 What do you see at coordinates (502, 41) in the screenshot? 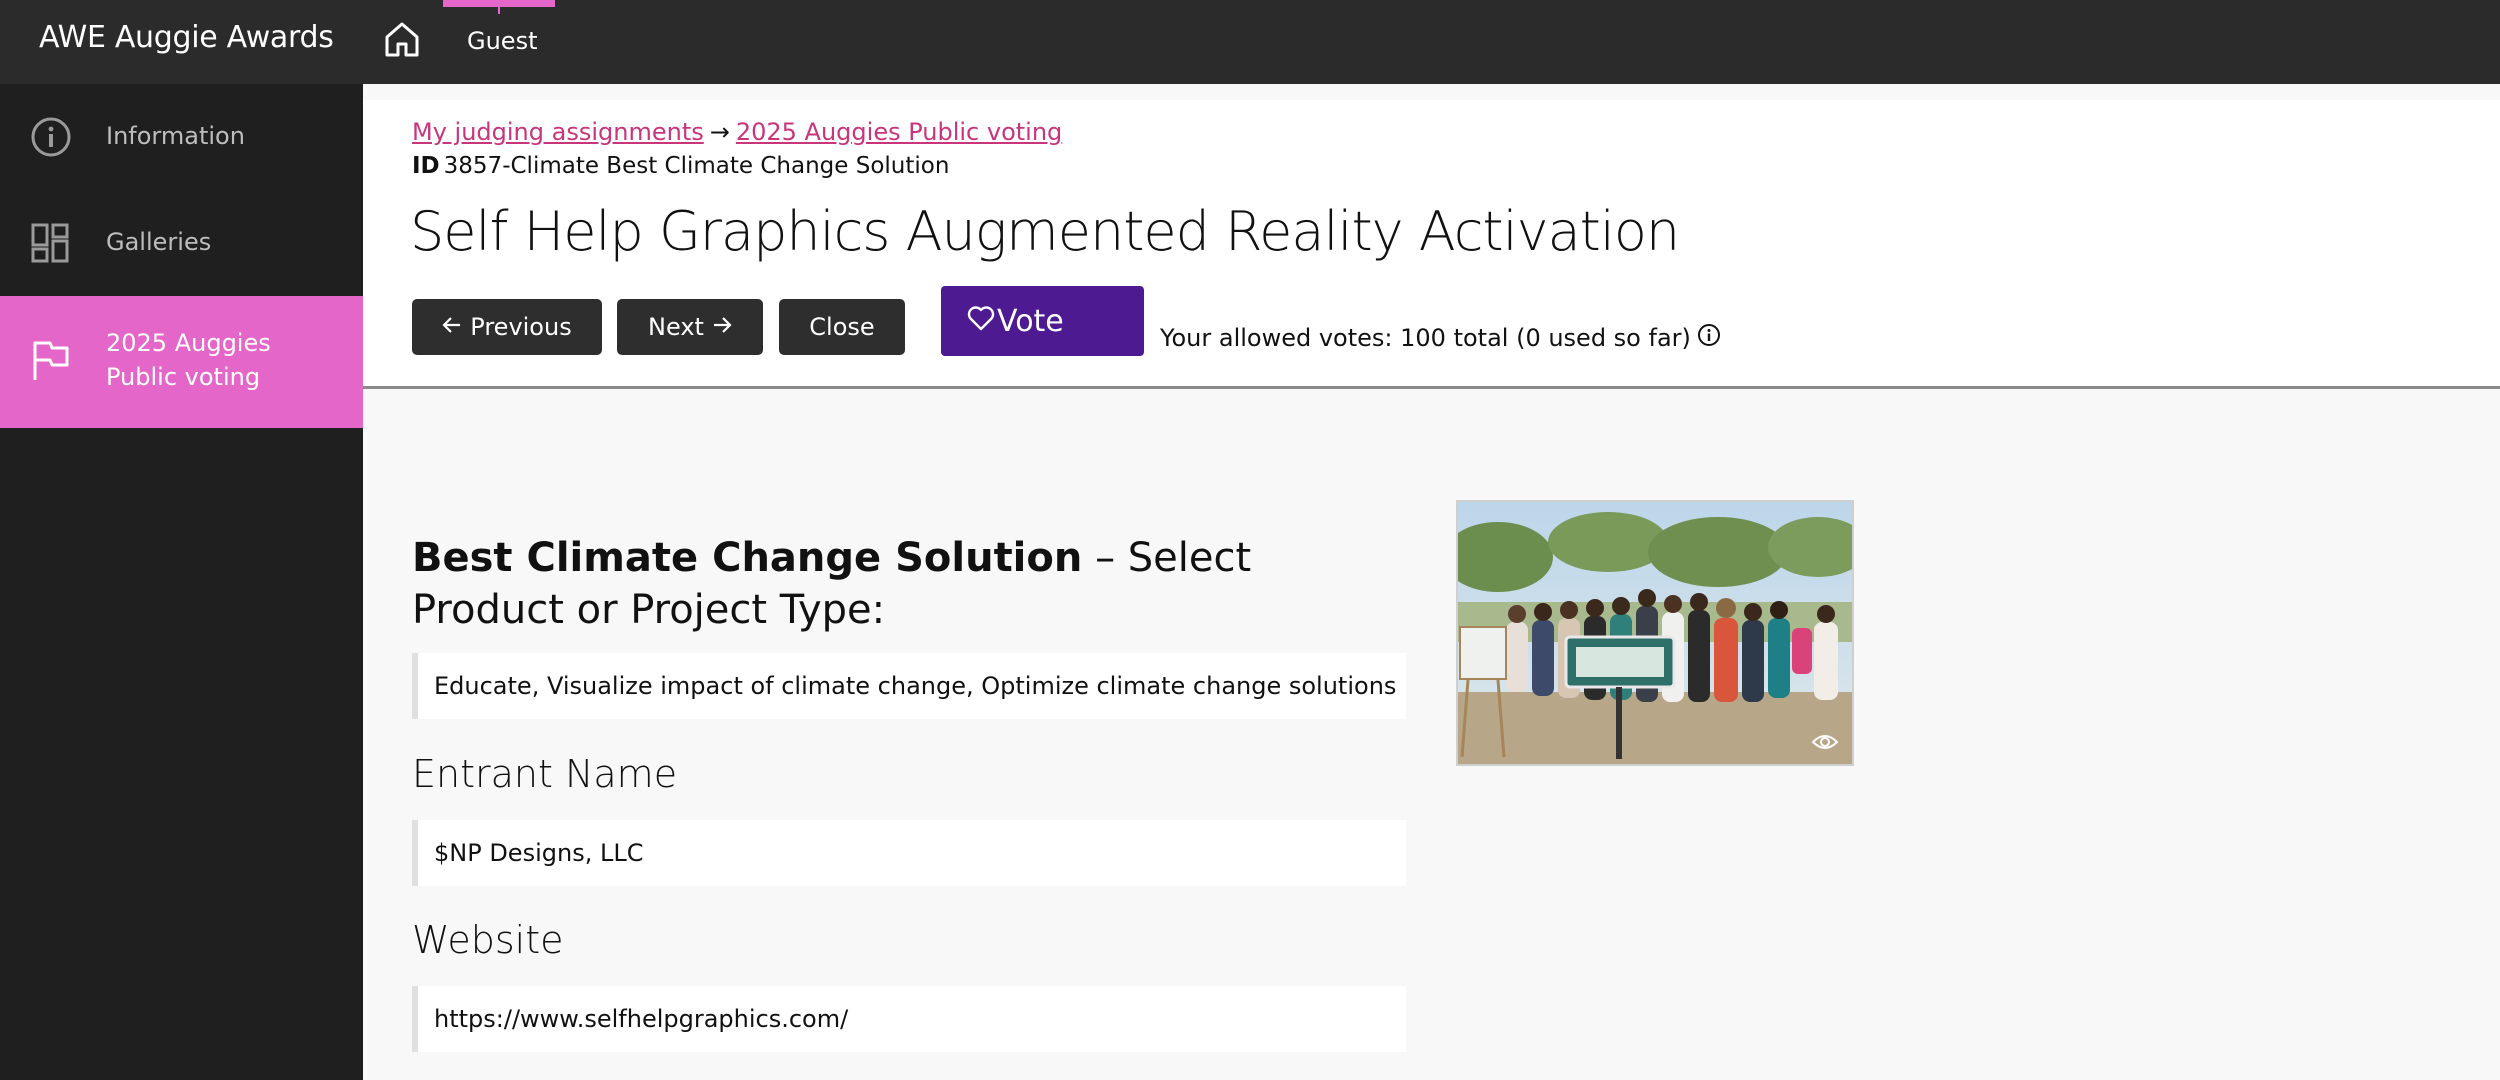
I see `guest-label: Guest` at bounding box center [502, 41].